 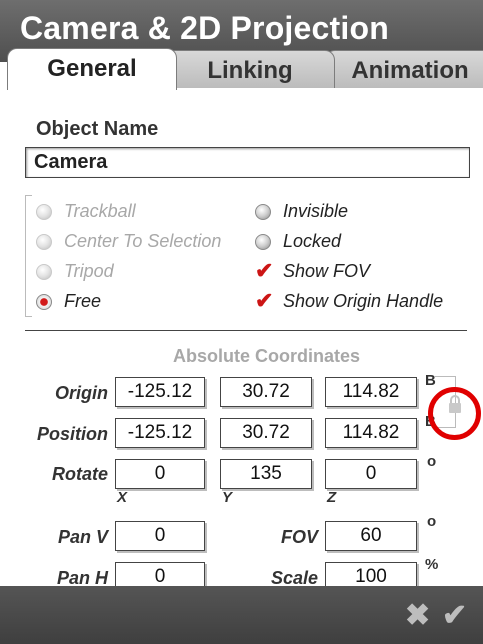 What do you see at coordinates (247, 162) in the screenshot?
I see `object-name-field: Camera` at bounding box center [247, 162].